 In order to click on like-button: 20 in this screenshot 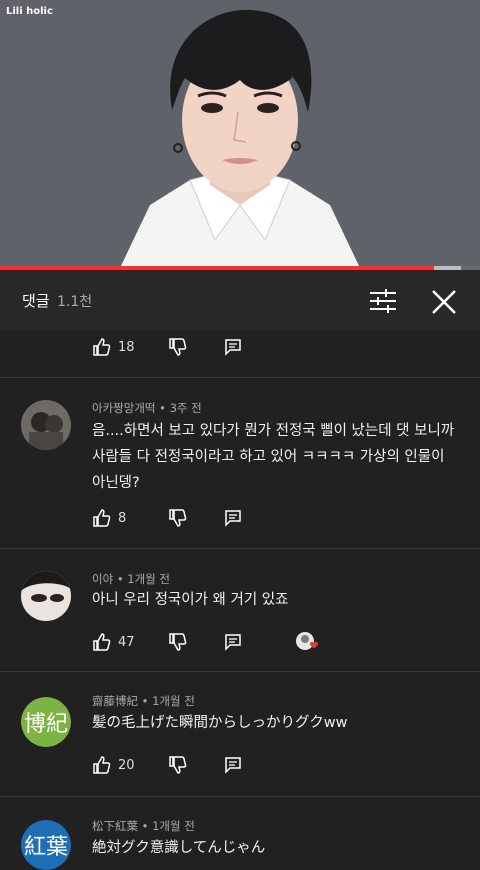, I will do `click(117, 765)`.